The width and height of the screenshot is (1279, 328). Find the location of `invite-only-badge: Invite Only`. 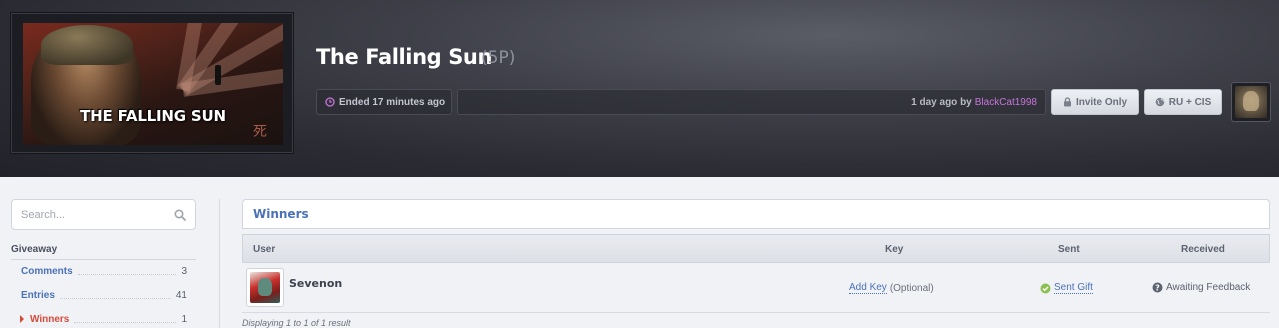

invite-only-badge: Invite Only is located at coordinates (1095, 102).